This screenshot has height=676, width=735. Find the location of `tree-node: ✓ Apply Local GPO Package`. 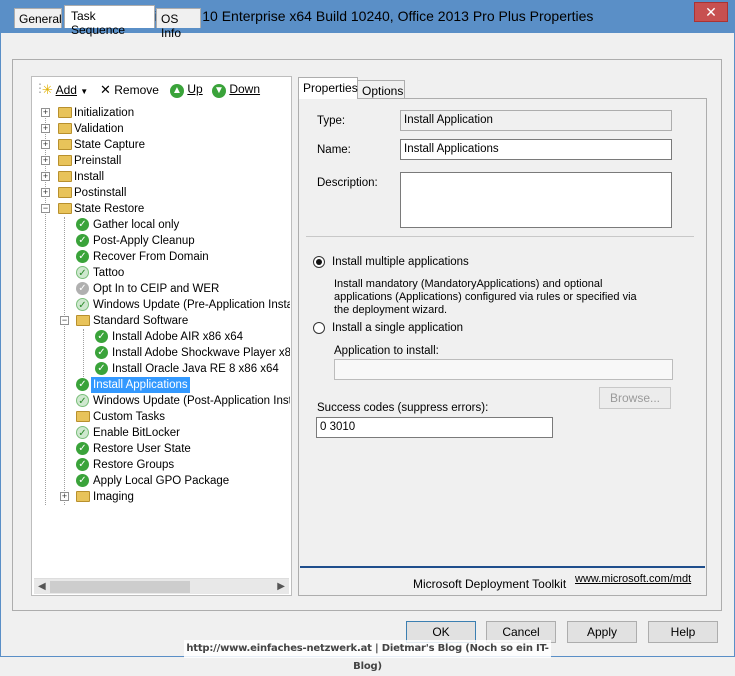

tree-node: ✓ Apply Local GPO Package is located at coordinates (181, 481).